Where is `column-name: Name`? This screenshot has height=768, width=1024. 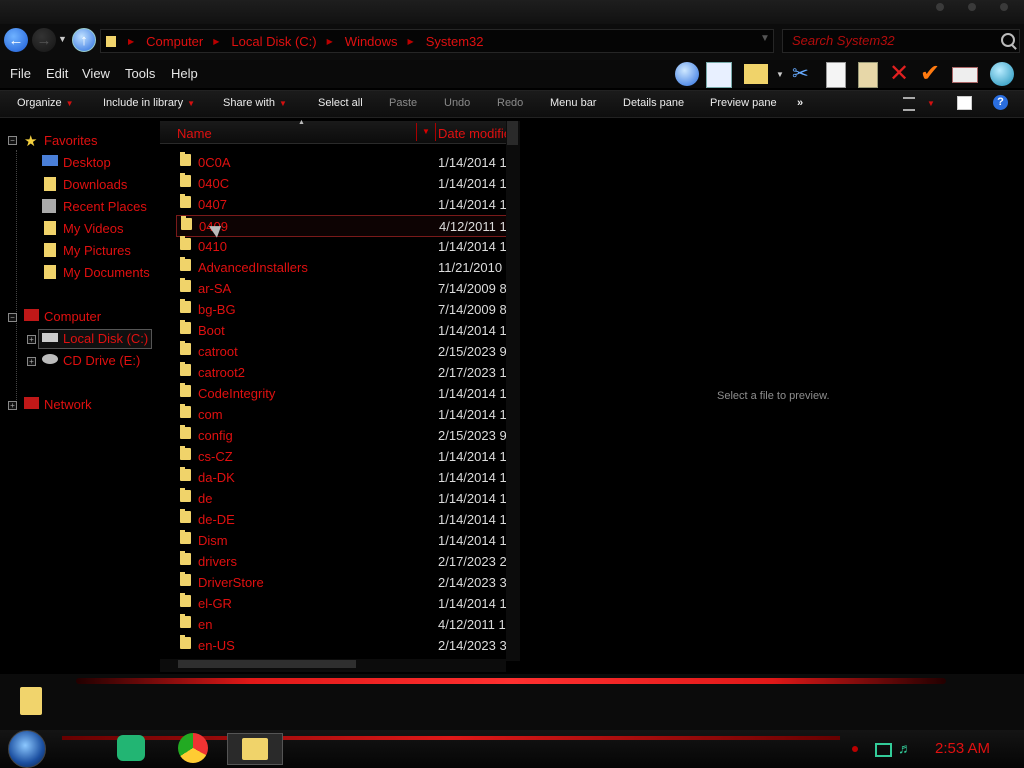
column-name: Name is located at coordinates (194, 133).